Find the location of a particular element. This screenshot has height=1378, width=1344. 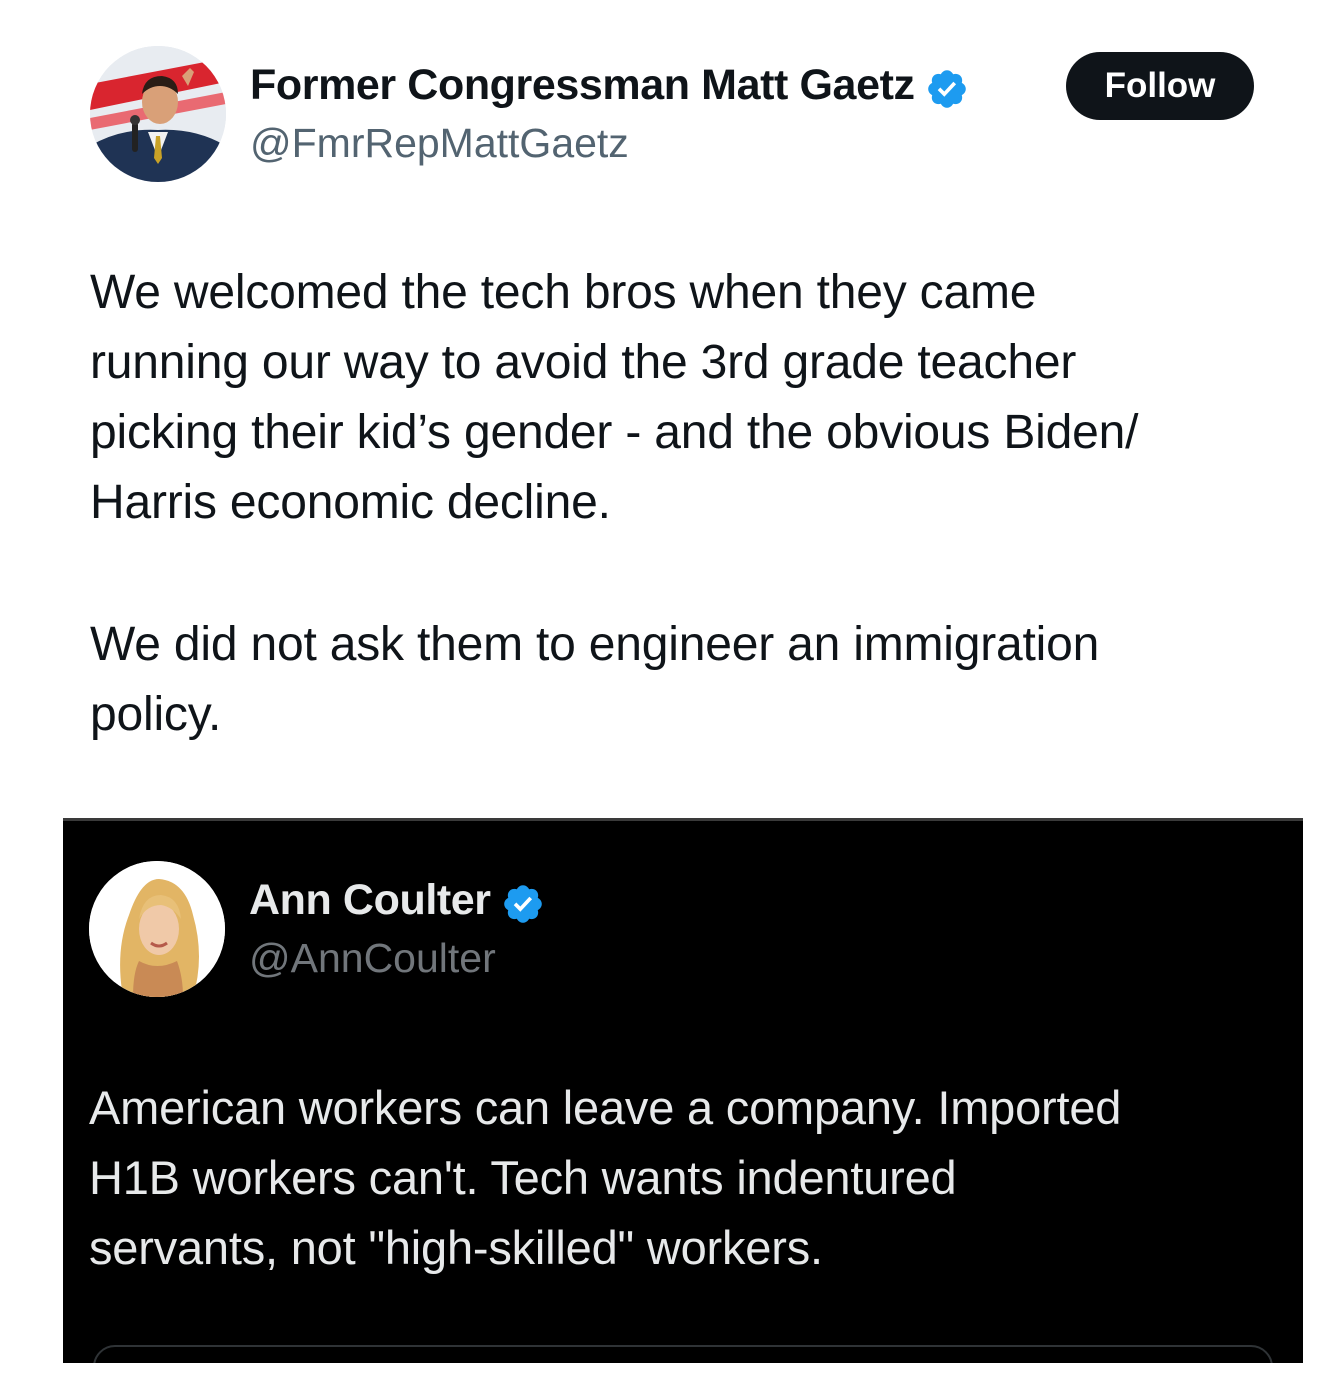

author-avatar is located at coordinates (158, 114).